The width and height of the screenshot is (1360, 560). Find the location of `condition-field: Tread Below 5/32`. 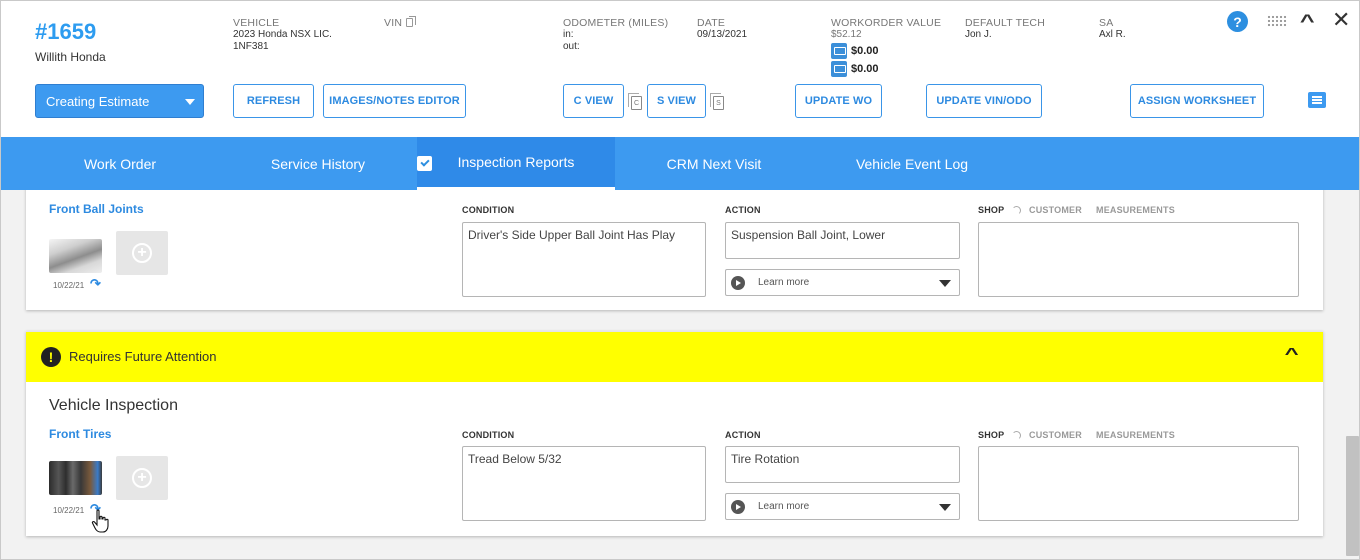

condition-field: Tread Below 5/32 is located at coordinates (584, 483).